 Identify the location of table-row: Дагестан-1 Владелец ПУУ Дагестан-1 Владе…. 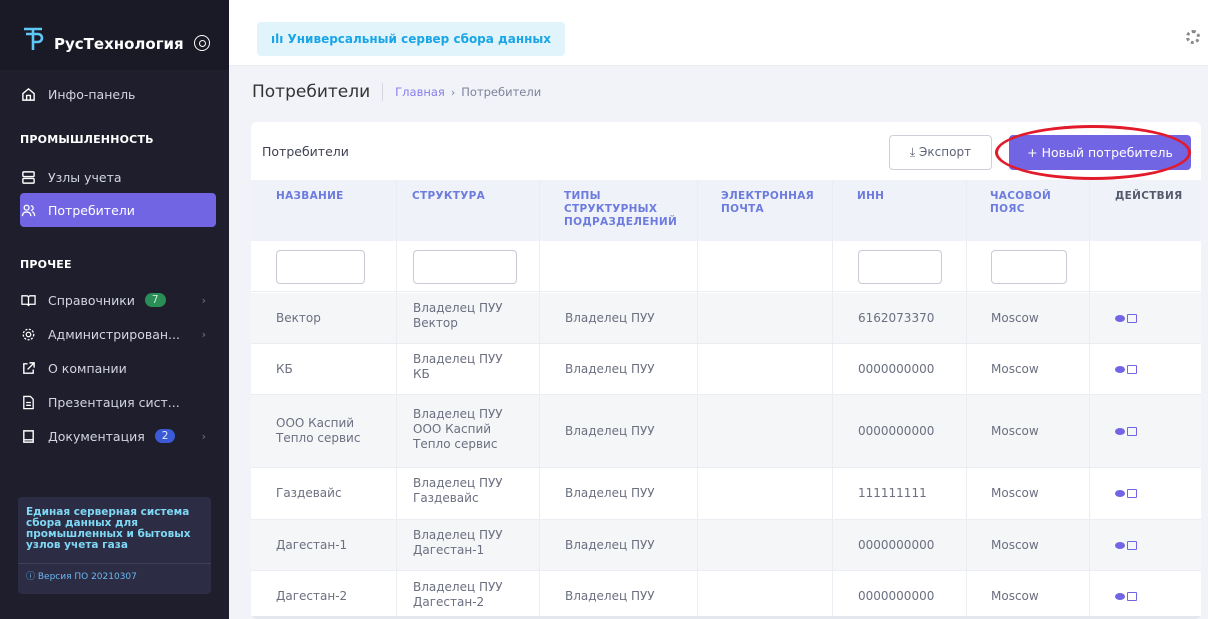
(726, 545).